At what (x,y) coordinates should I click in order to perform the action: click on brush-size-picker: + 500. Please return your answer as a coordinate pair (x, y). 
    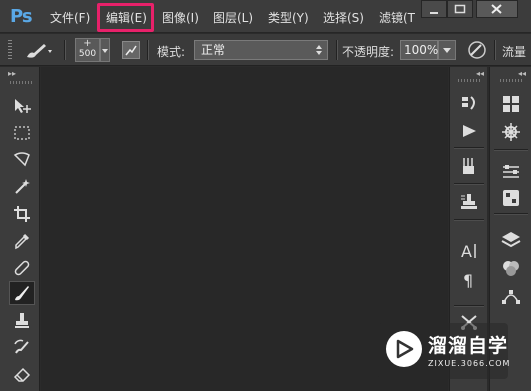
    Looking at the image, I should click on (87, 50).